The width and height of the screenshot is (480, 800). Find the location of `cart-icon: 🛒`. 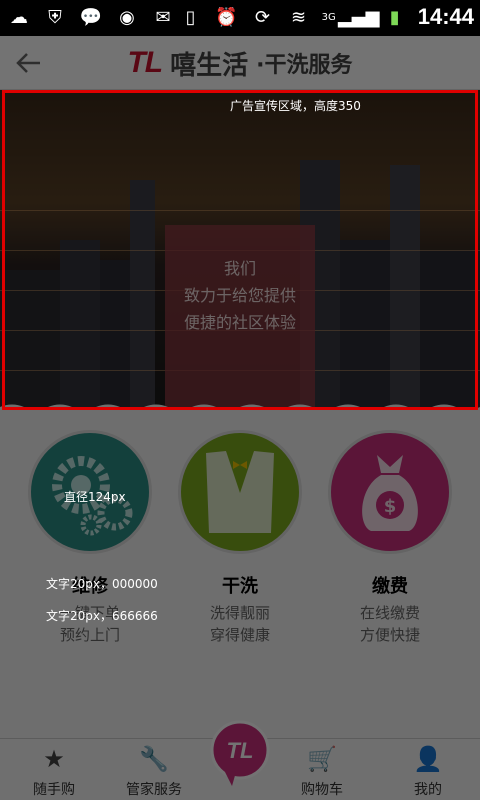

cart-icon: 🛒 is located at coordinates (322, 759).